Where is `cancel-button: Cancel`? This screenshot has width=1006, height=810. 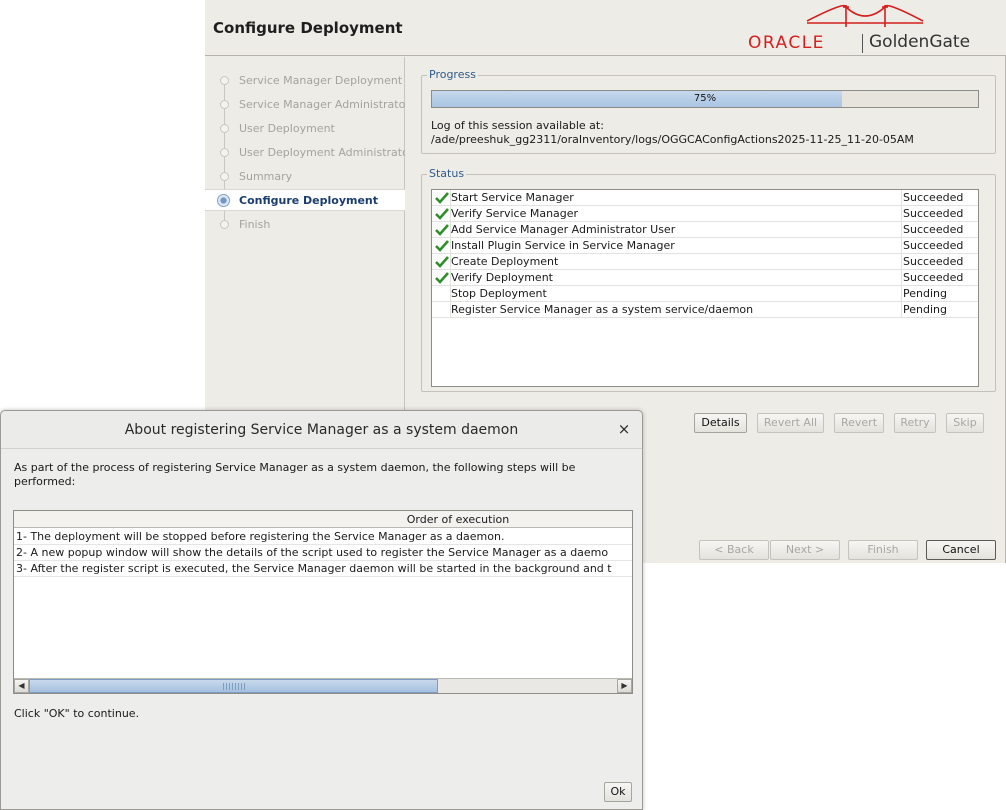
cancel-button: Cancel is located at coordinates (961, 550).